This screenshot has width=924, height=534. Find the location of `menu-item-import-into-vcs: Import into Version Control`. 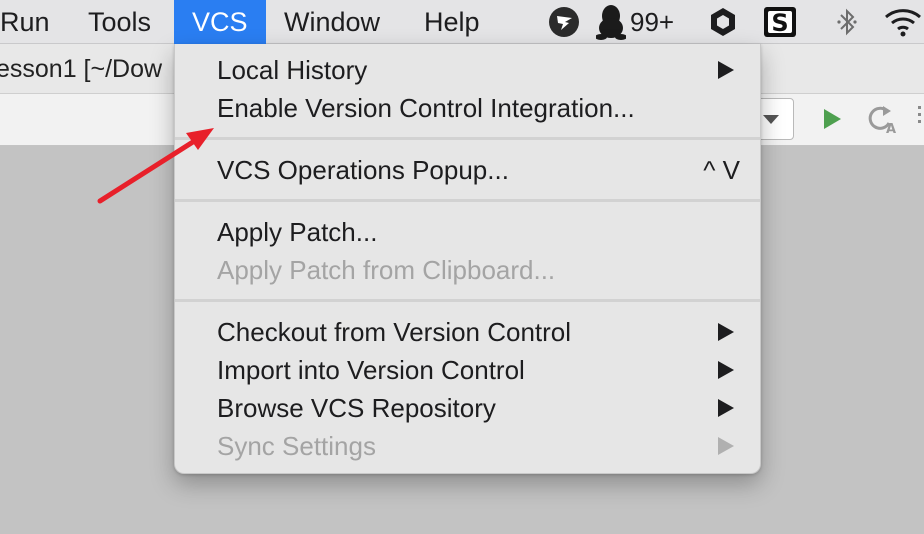

menu-item-import-into-vcs: Import into Version Control is located at coordinates (467, 370).